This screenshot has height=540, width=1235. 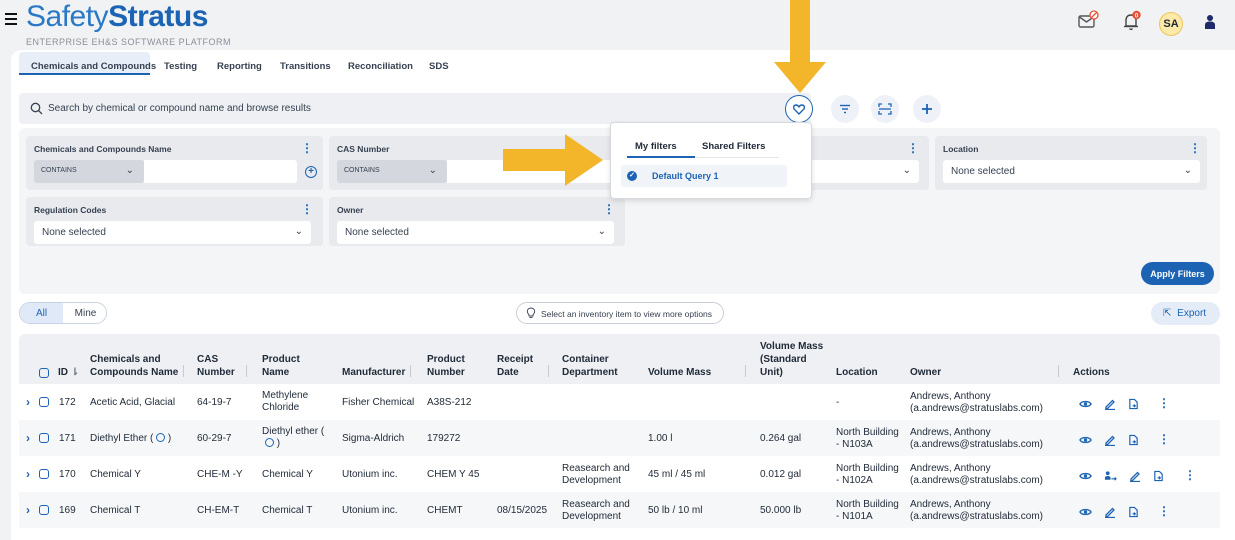 What do you see at coordinates (733, 146) in the screenshot?
I see `tab-shared-filters: Shared Filters` at bounding box center [733, 146].